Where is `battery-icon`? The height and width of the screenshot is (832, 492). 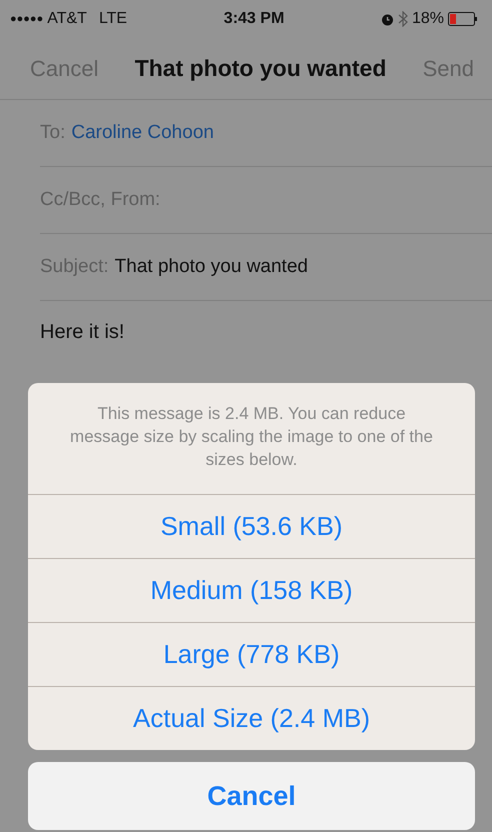 battery-icon is located at coordinates (463, 19).